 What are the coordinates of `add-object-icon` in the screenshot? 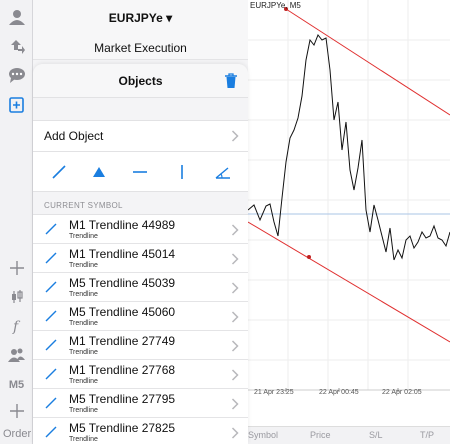 It's located at (16, 104).